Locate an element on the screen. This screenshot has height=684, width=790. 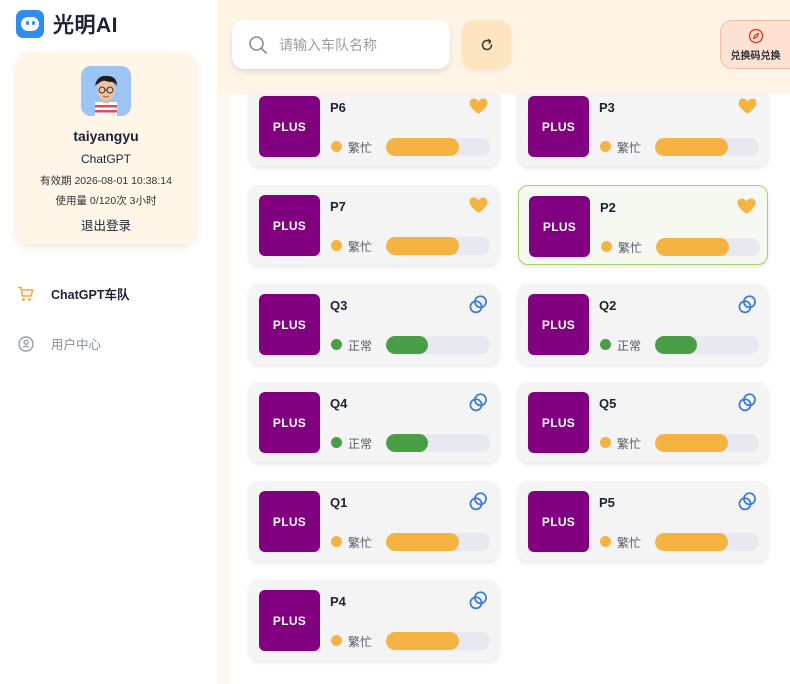
team-card: PLUS P4 繁忙 is located at coordinates (374, 620).